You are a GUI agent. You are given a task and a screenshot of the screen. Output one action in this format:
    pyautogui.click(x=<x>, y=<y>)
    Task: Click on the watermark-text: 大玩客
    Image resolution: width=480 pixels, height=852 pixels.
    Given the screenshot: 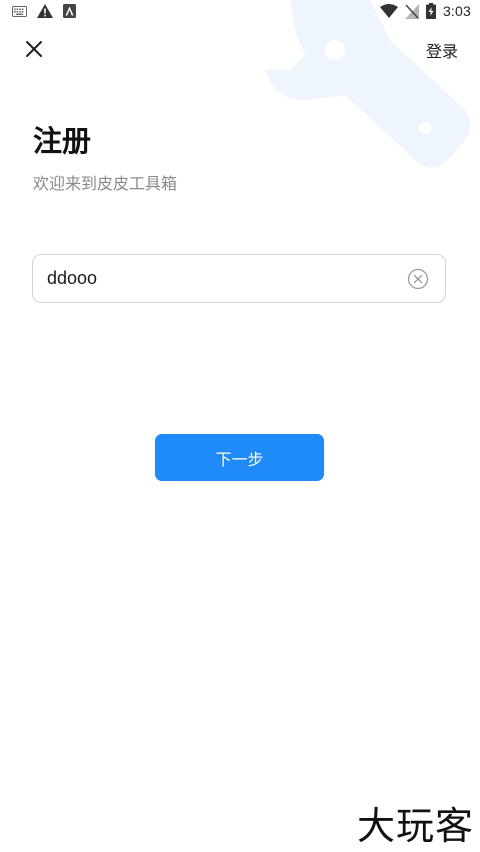 What is the action you would take?
    pyautogui.click(x=415, y=826)
    